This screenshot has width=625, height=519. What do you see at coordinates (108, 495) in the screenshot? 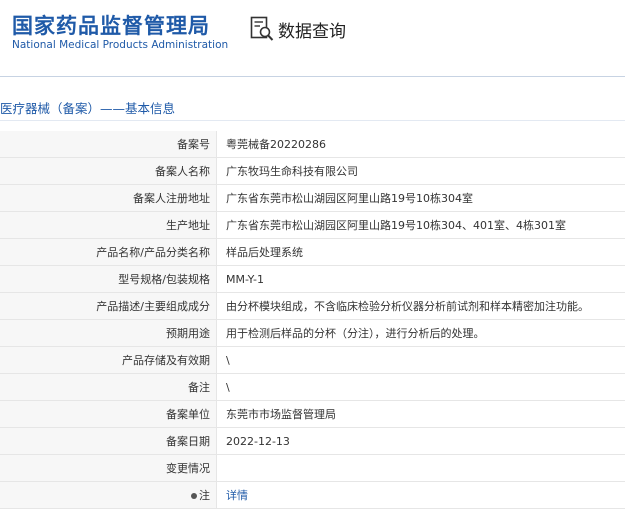
I see `note-label-cell: 注` at bounding box center [108, 495].